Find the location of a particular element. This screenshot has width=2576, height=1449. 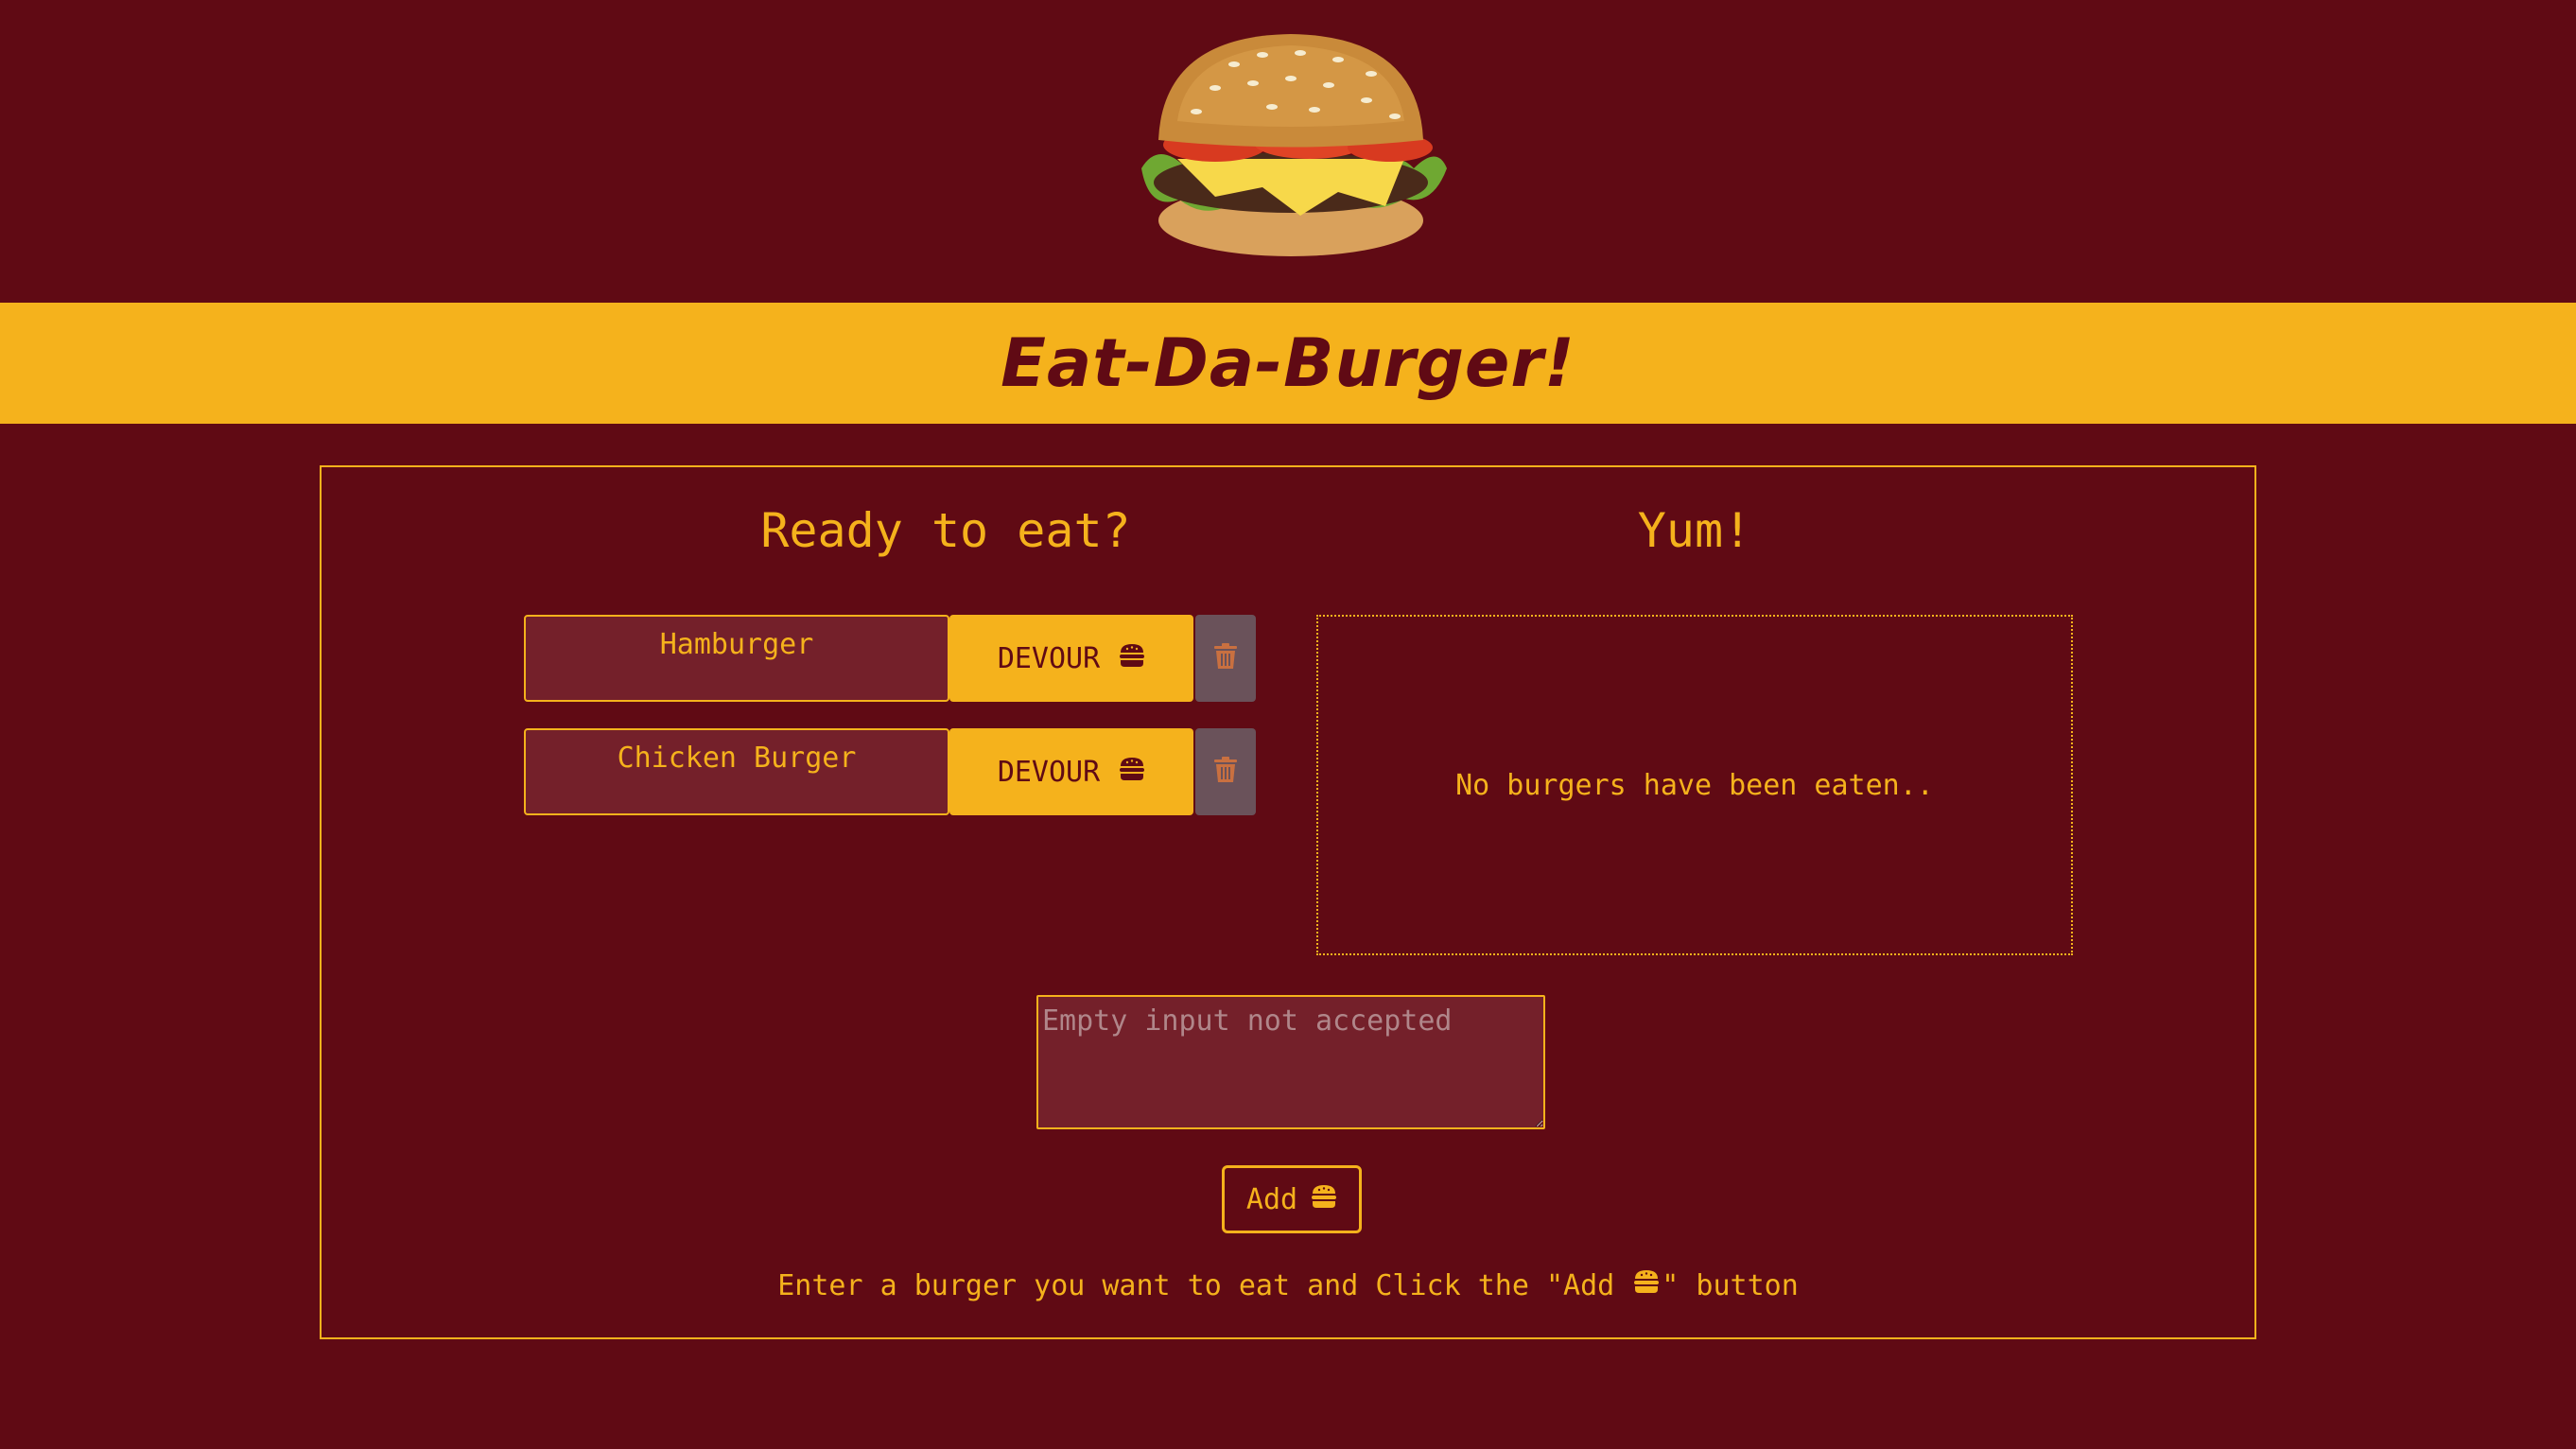

add-button: Add is located at coordinates (1292, 1199).